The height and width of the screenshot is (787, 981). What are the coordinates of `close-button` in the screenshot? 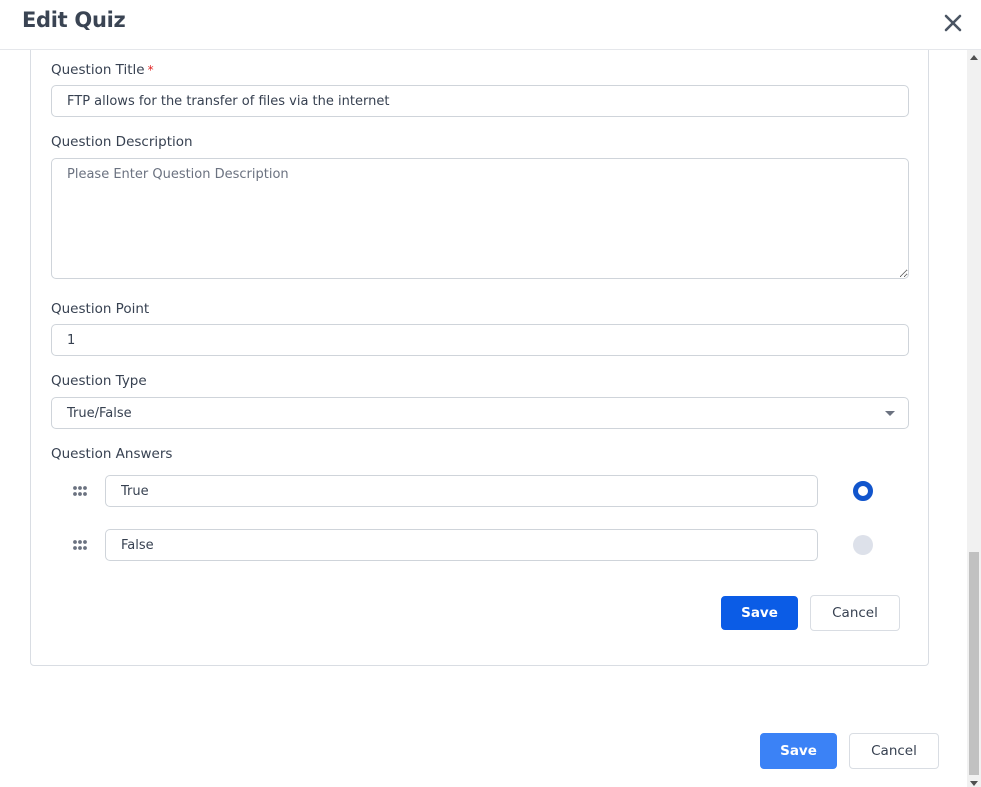 It's located at (953, 23).